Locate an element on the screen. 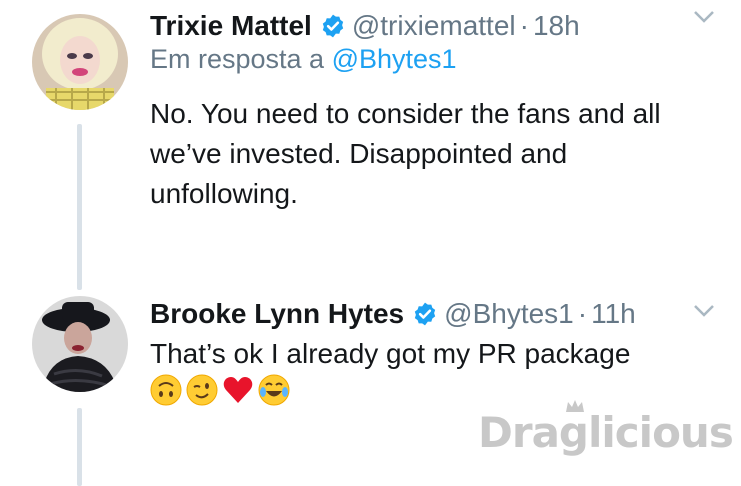  display-name: Brooke Lynn Hytes is located at coordinates (277, 314).